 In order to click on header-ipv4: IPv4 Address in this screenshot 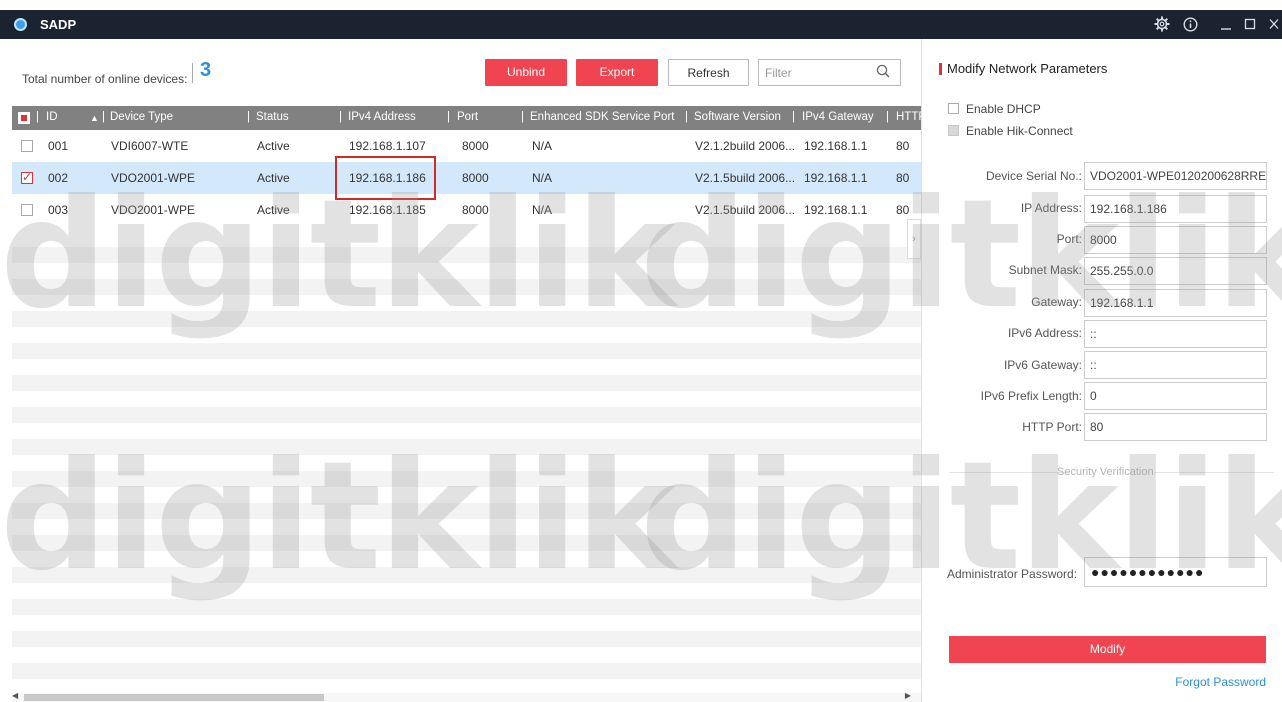, I will do `click(382, 117)`.